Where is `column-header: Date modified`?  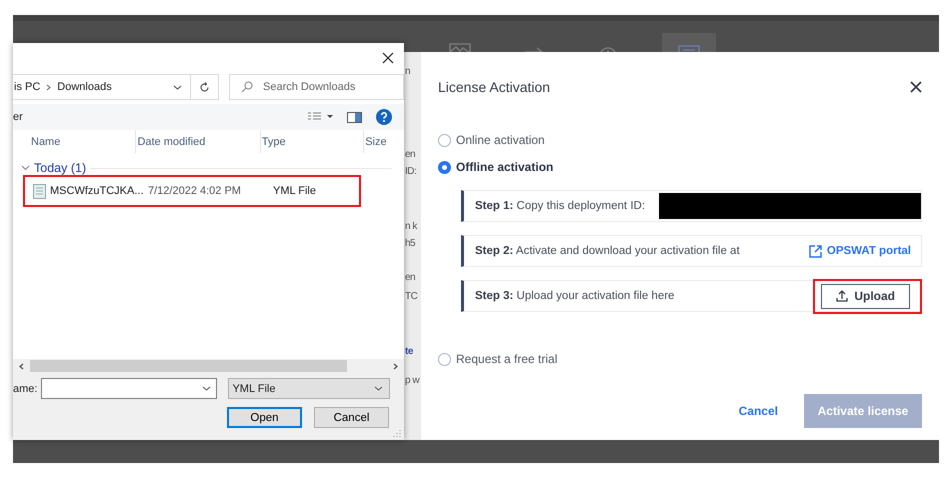 column-header: Date modified is located at coordinates (198, 141).